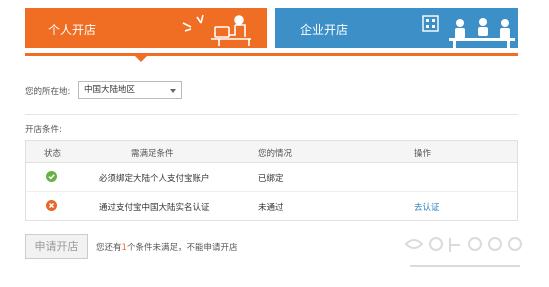  Describe the element at coordinates (468, 31) in the screenshot. I see `company-shop-illustration-icon` at that location.